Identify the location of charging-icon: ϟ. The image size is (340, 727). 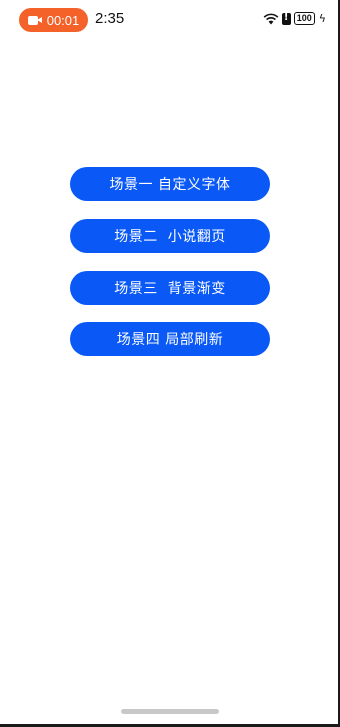
(322, 18).